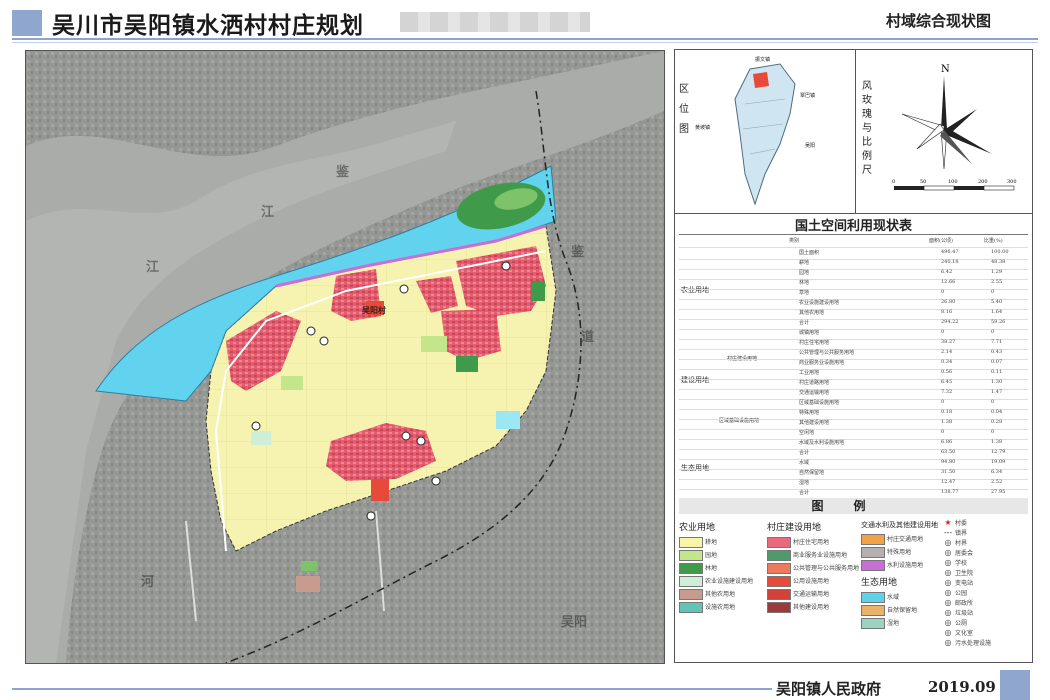 The width and height of the screenshot is (1050, 700). I want to click on table-cell: 工业用地, so click(809, 373).